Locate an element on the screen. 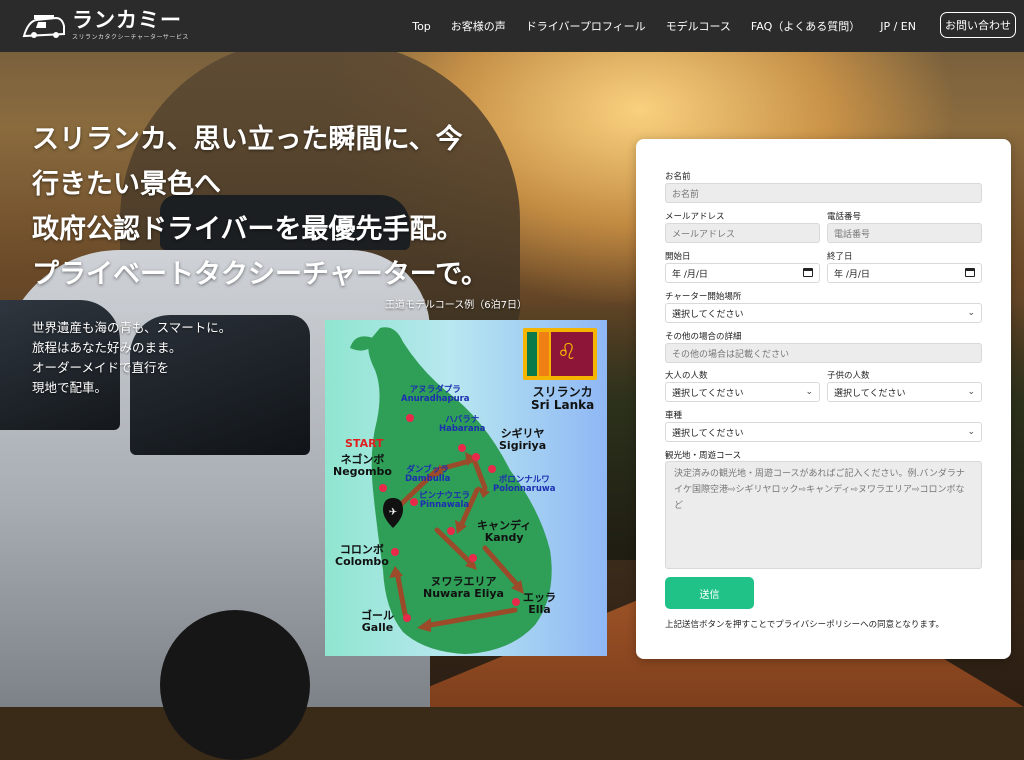  map-label-pinnawala: ピンナウエラ Pinnawala is located at coordinates (445, 501).